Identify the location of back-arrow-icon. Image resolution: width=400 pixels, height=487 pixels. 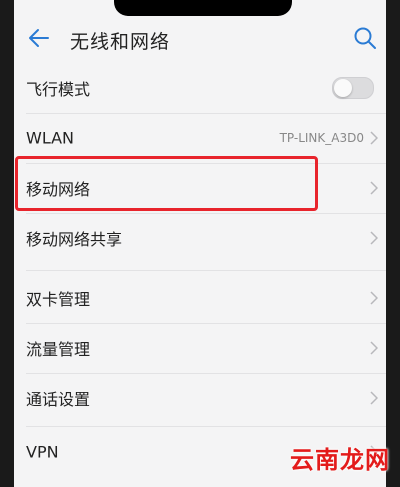
(39, 38).